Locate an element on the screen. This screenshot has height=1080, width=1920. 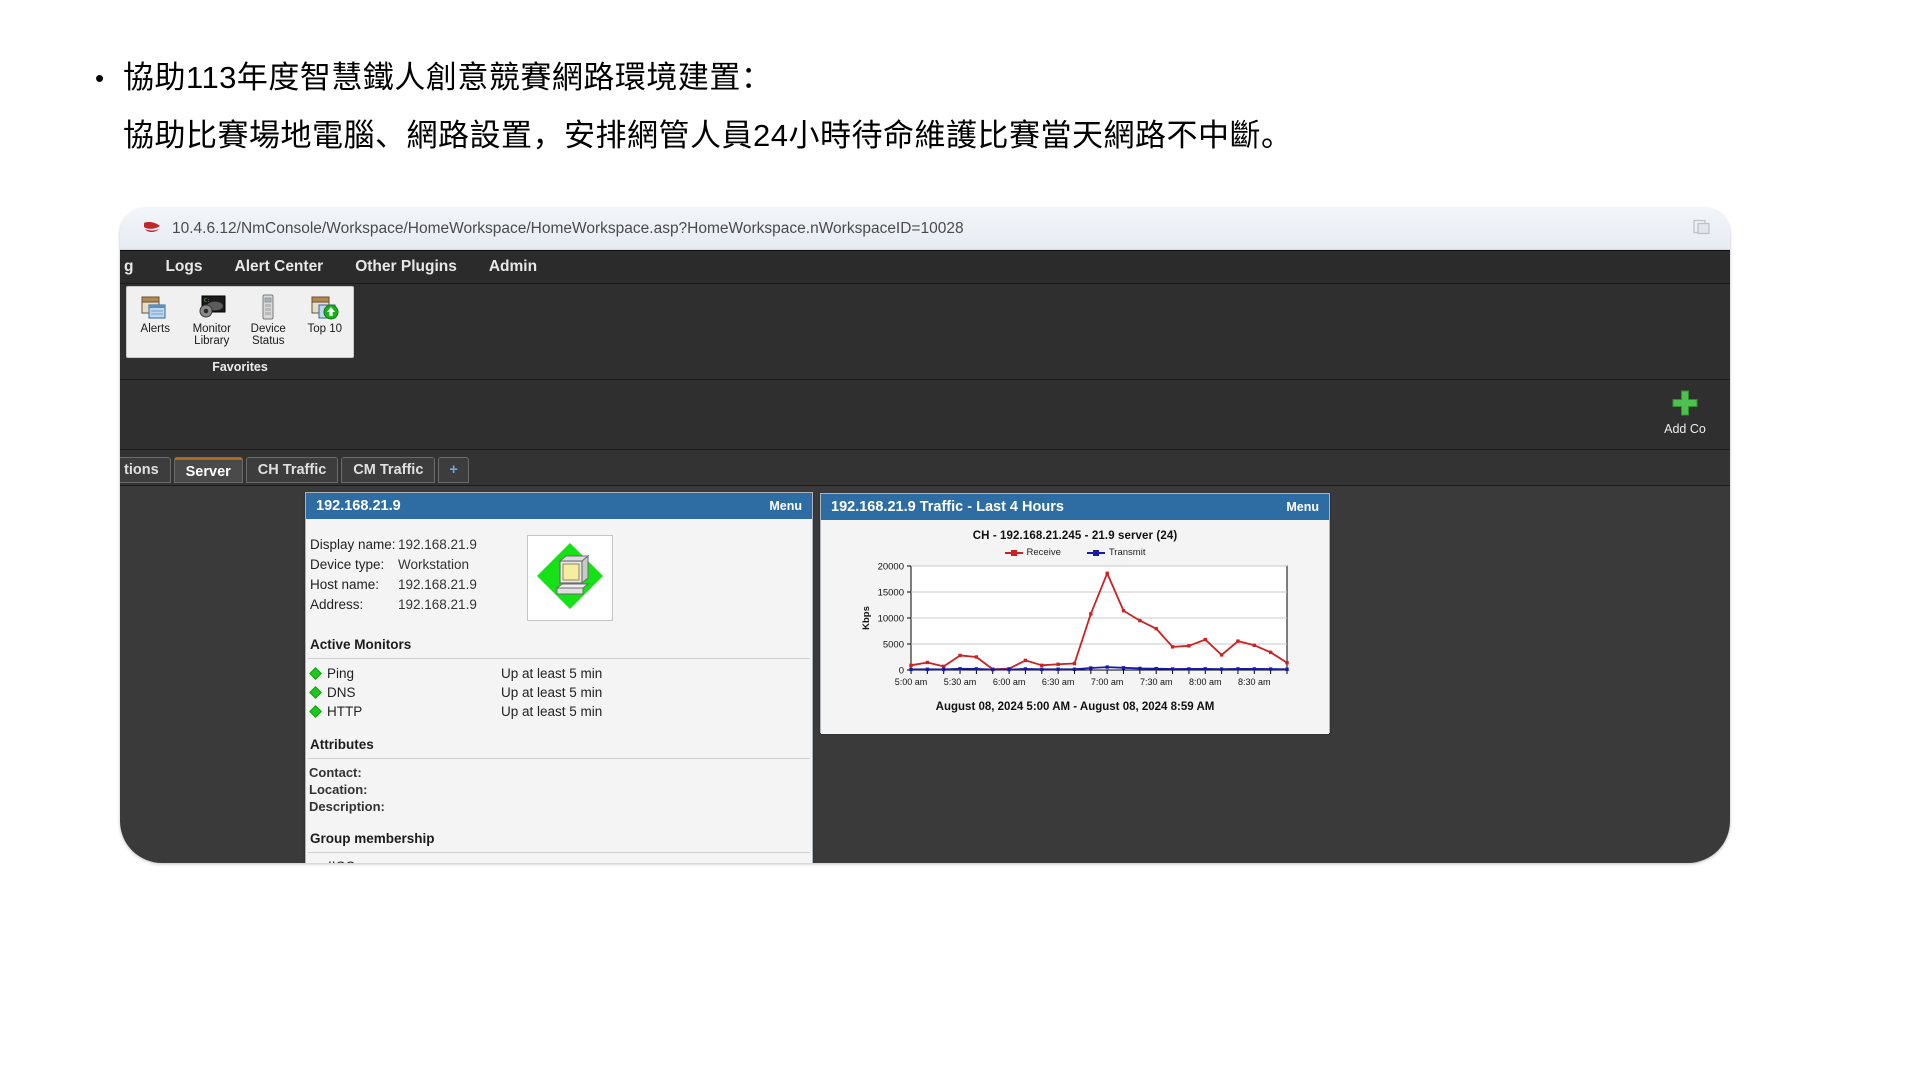
chart-legend: Receive Transmit is located at coordinates (1075, 552).